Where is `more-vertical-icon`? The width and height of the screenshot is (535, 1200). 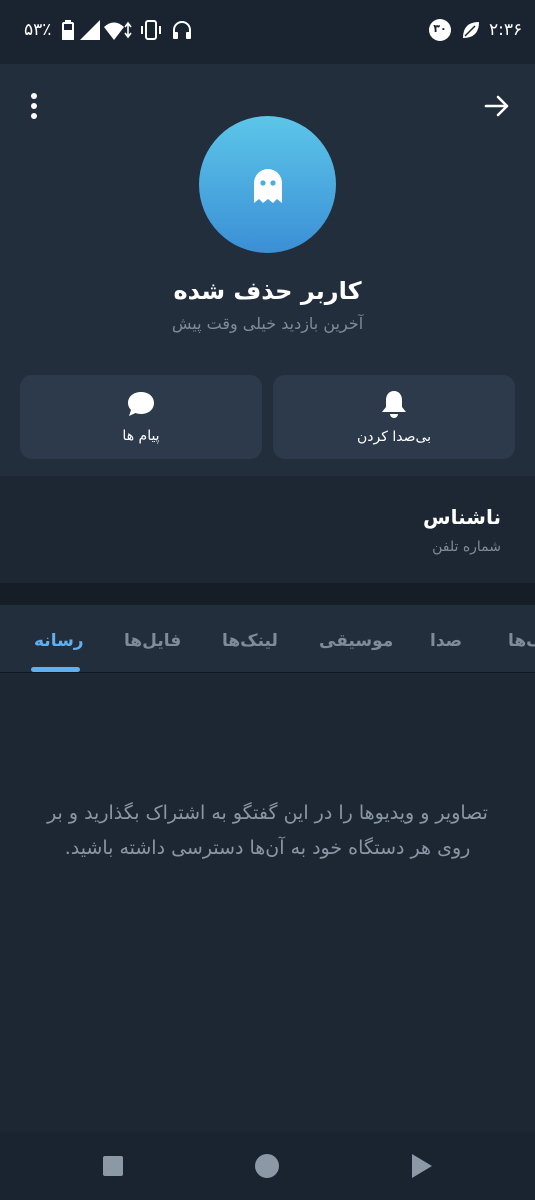
more-vertical-icon is located at coordinates (34, 106).